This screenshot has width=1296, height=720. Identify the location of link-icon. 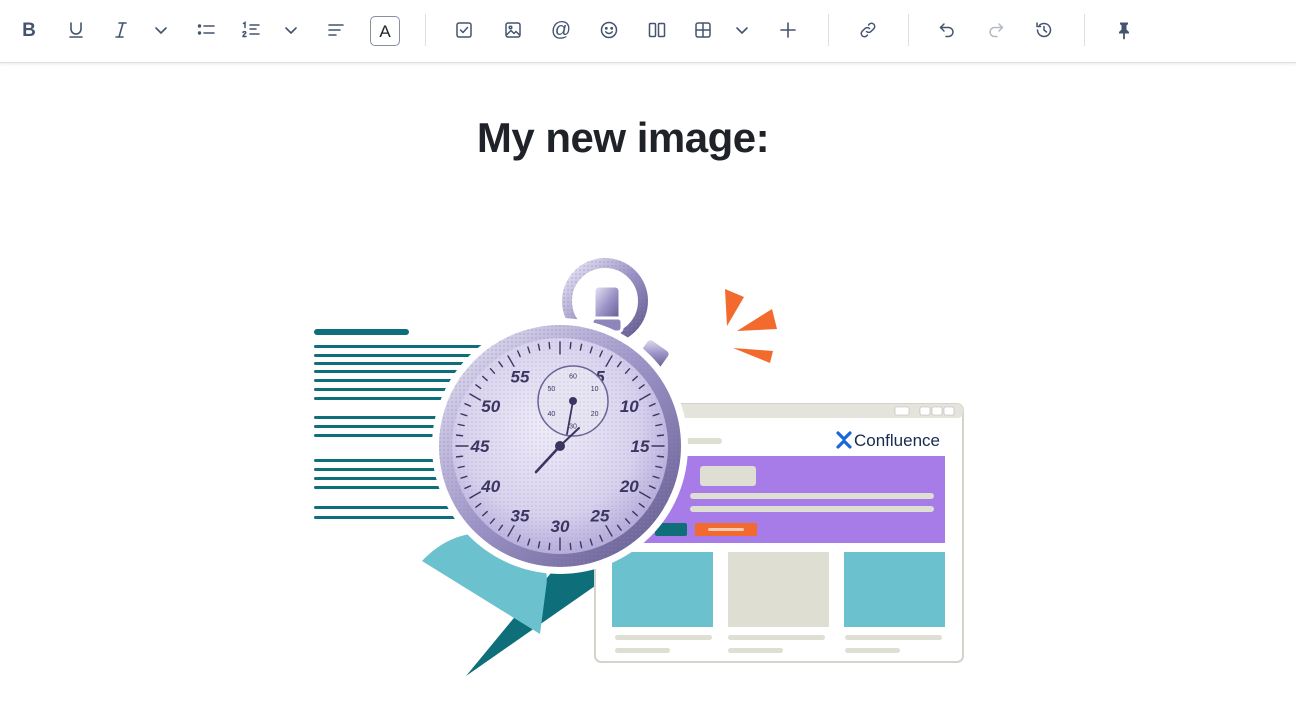
(868, 30).